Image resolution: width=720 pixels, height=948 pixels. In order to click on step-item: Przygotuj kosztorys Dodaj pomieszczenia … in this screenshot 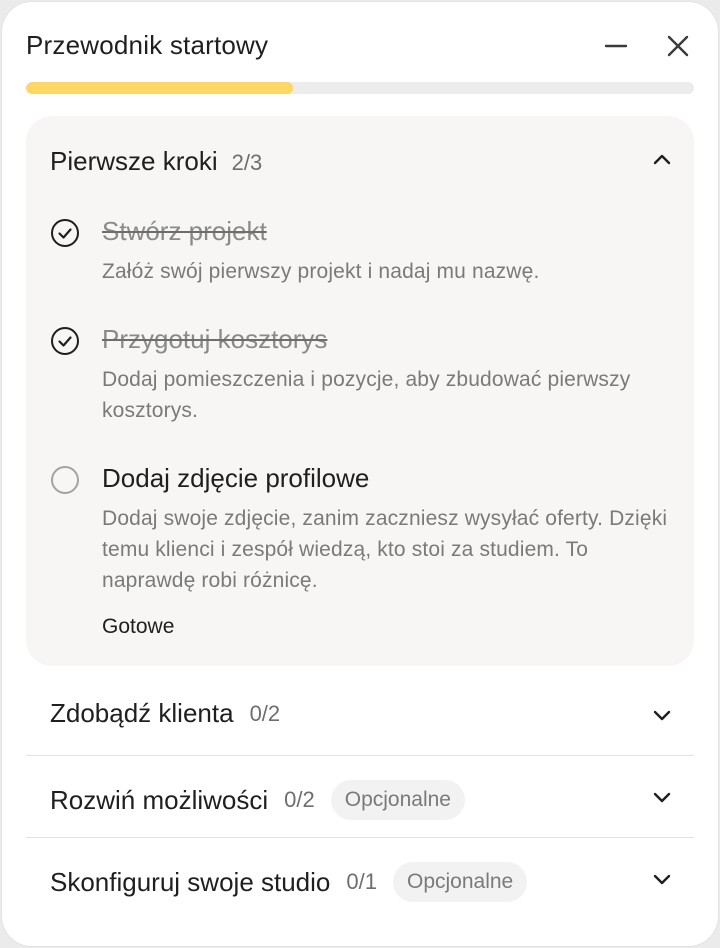, I will do `click(360, 379)`.